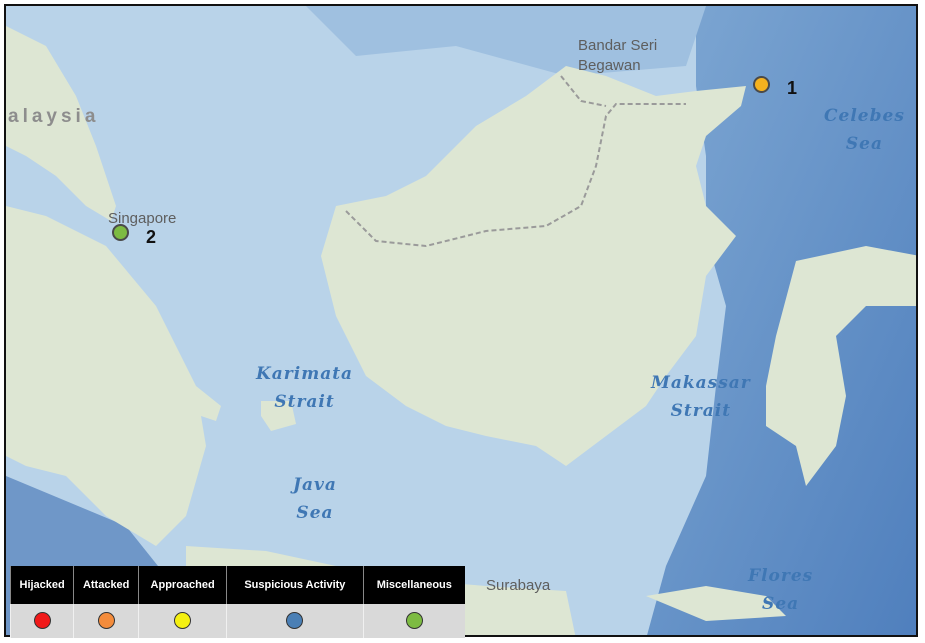  What do you see at coordinates (42, 621) in the screenshot?
I see `legend-dot-hijacked` at bounding box center [42, 621].